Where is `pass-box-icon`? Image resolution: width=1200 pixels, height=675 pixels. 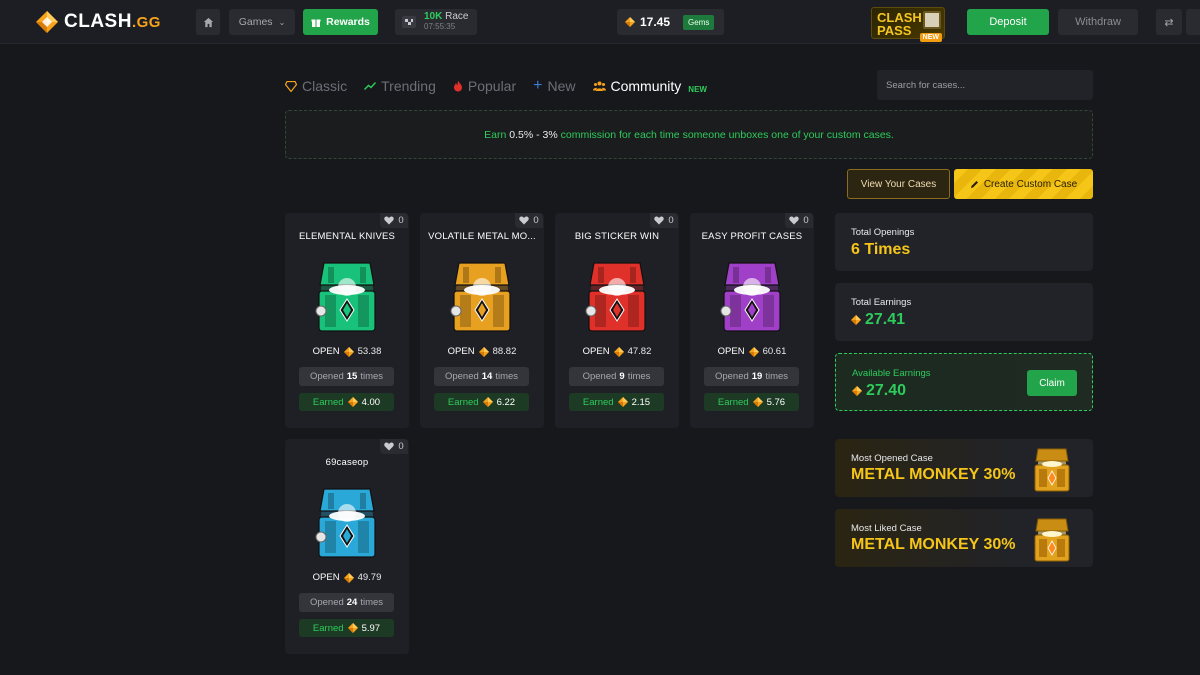
pass-box-icon is located at coordinates (932, 20).